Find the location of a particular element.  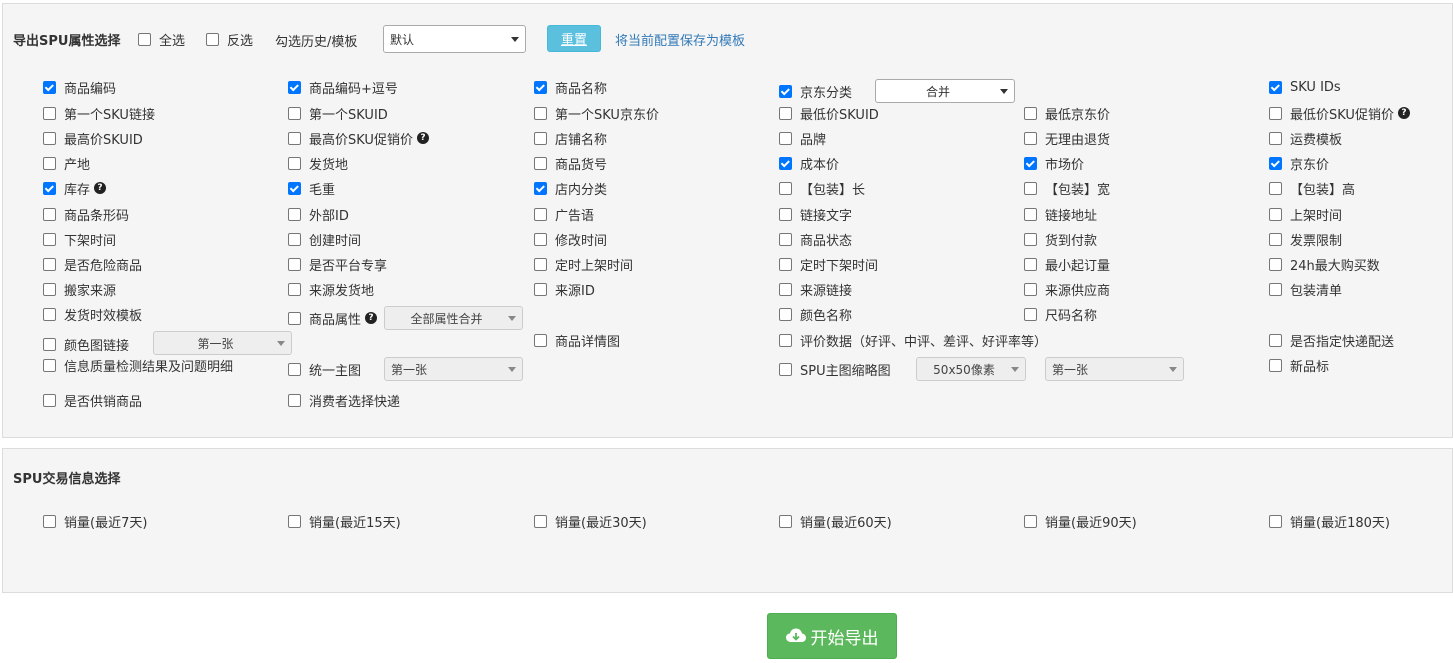

attribute-option: 是否平台专享 is located at coordinates (337, 264).